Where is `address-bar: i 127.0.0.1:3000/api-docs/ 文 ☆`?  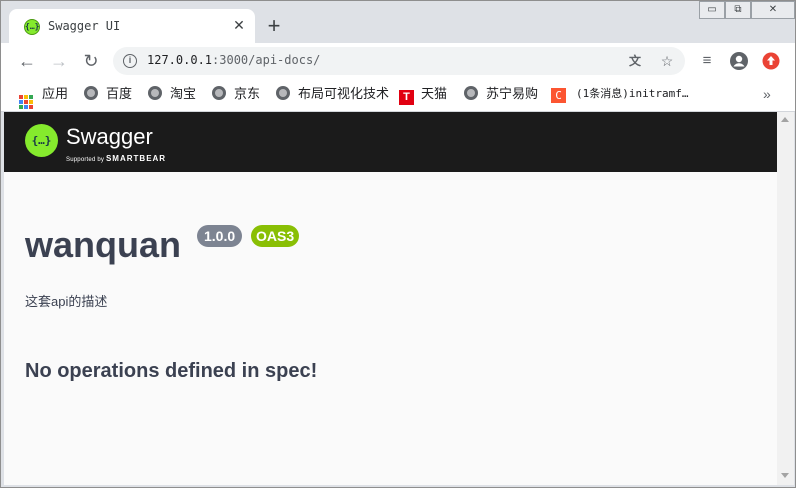
address-bar: i 127.0.0.1:3000/api-docs/ 文 ☆ is located at coordinates (399, 61).